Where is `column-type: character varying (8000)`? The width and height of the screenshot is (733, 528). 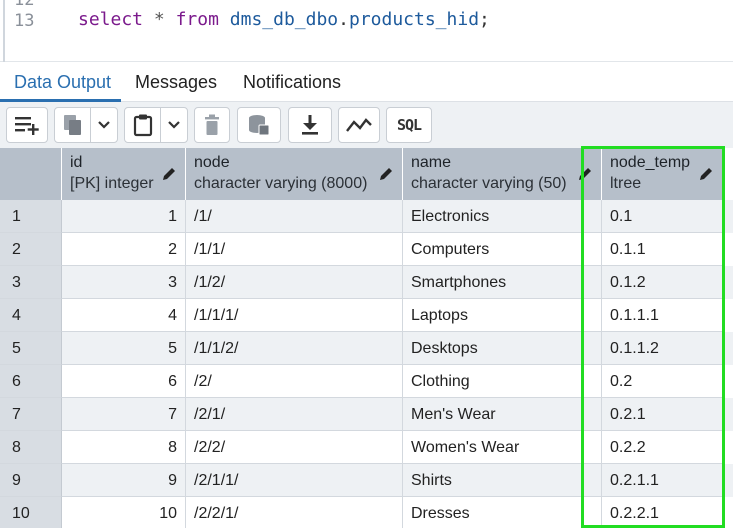 column-type: character varying (8000) is located at coordinates (281, 183).